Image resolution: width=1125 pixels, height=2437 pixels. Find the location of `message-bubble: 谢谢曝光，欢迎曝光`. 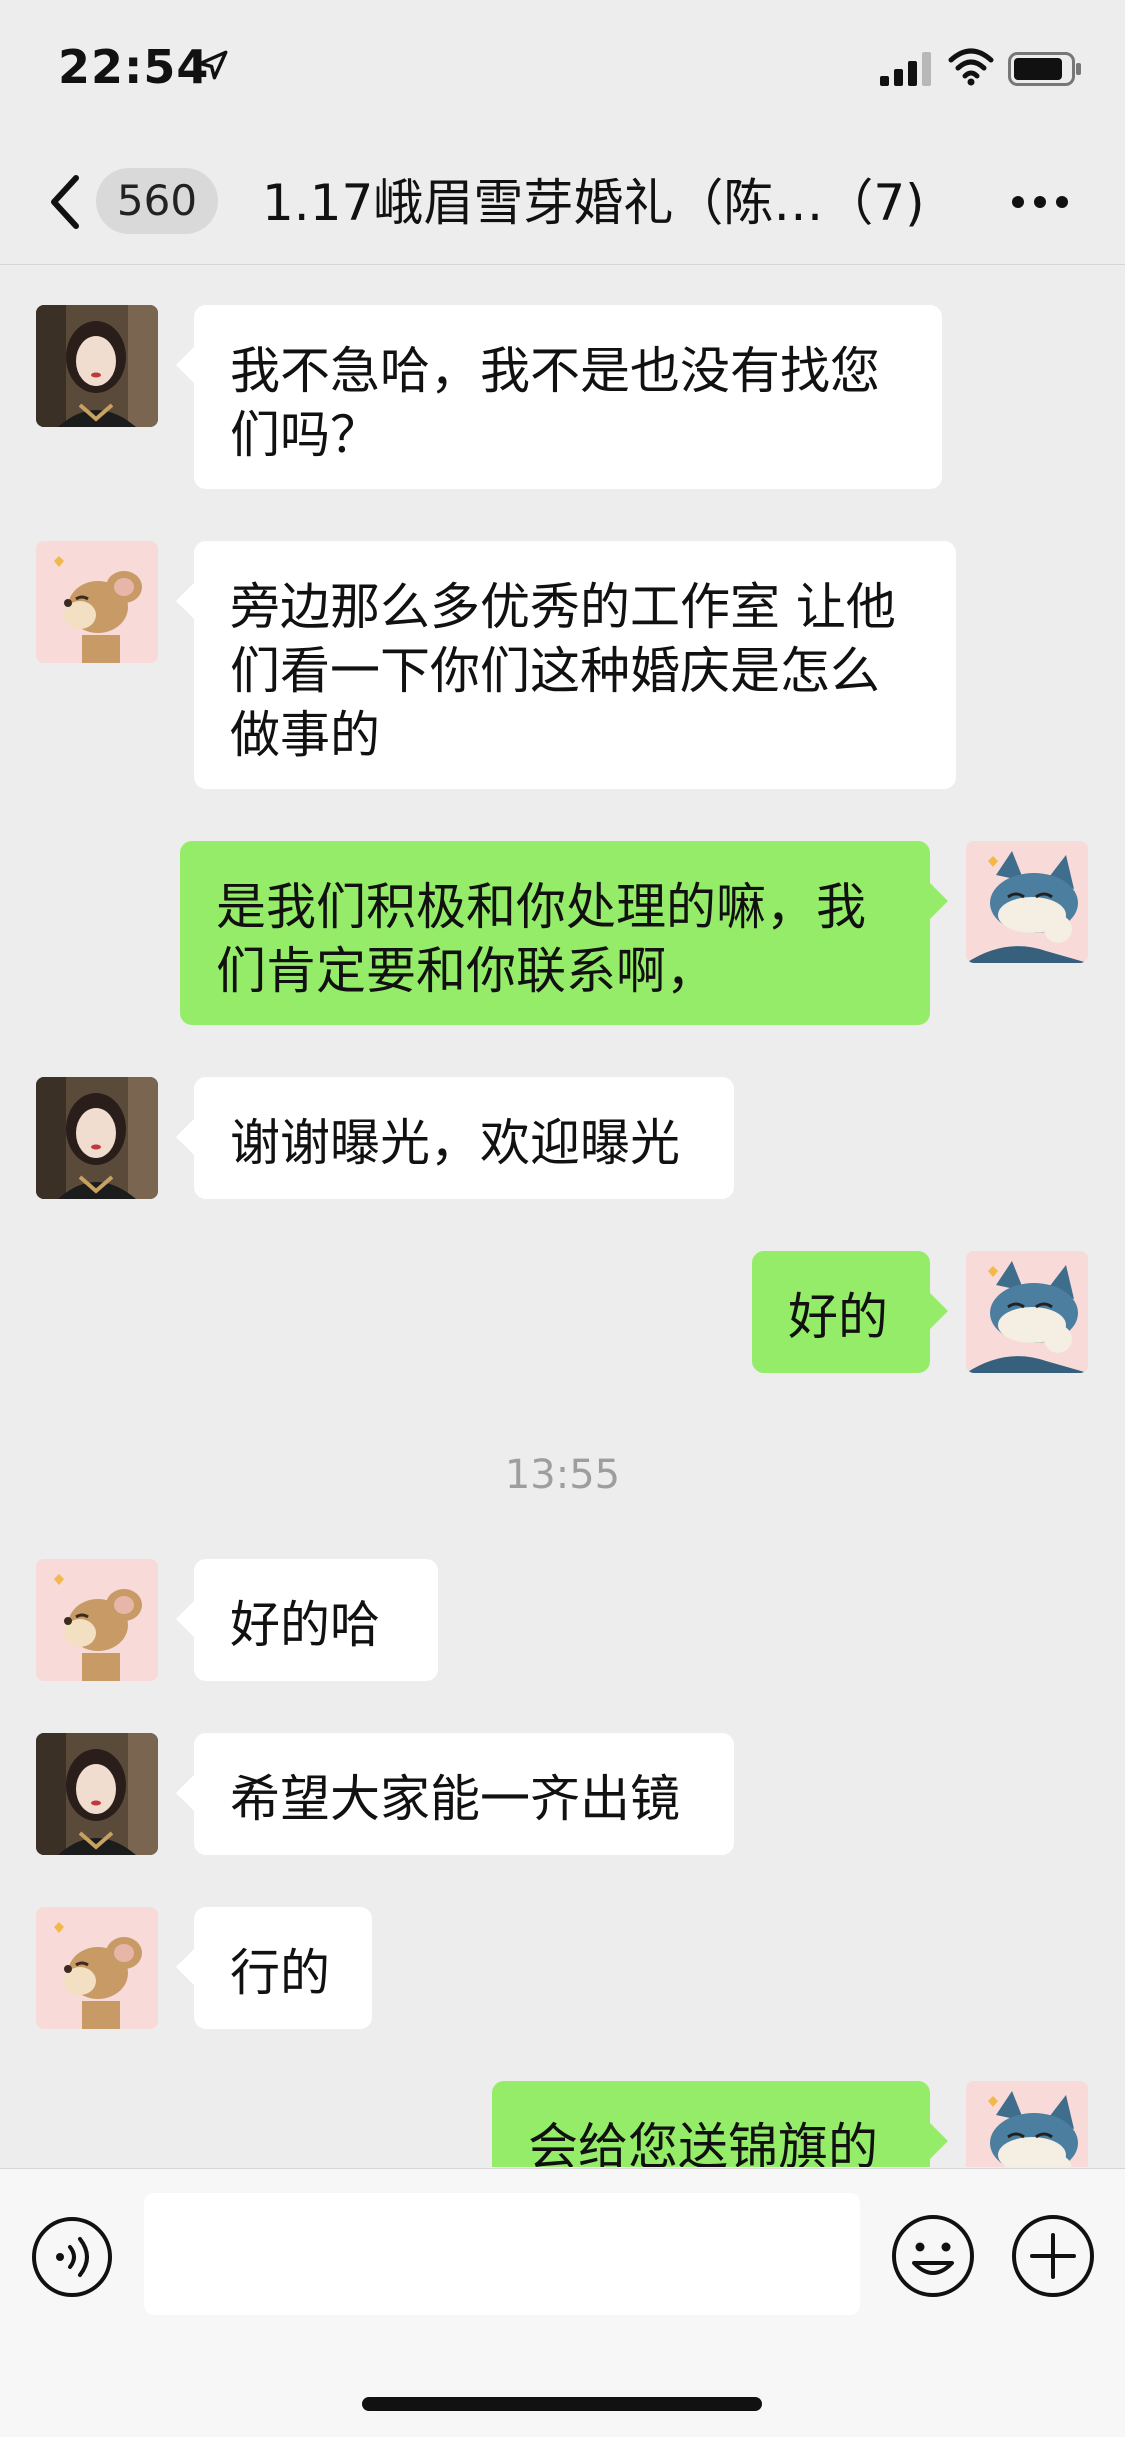

message-bubble: 谢谢曝光，欢迎曝光 is located at coordinates (455, 1138).